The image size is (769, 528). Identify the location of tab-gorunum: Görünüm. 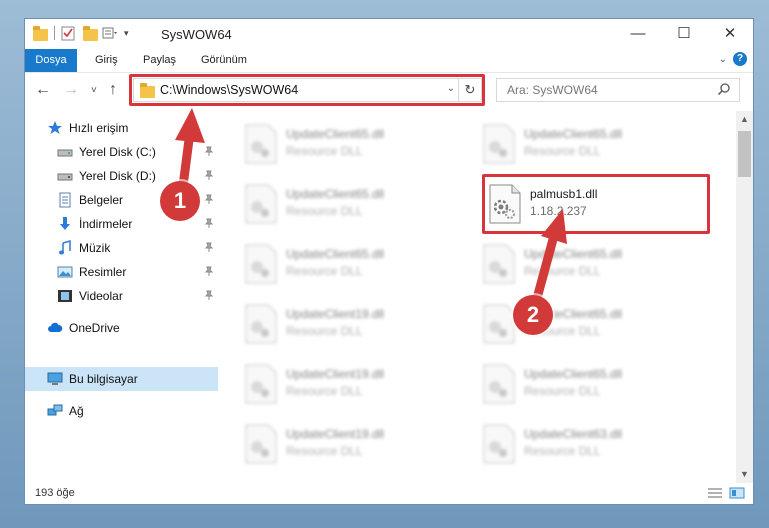
(224, 60).